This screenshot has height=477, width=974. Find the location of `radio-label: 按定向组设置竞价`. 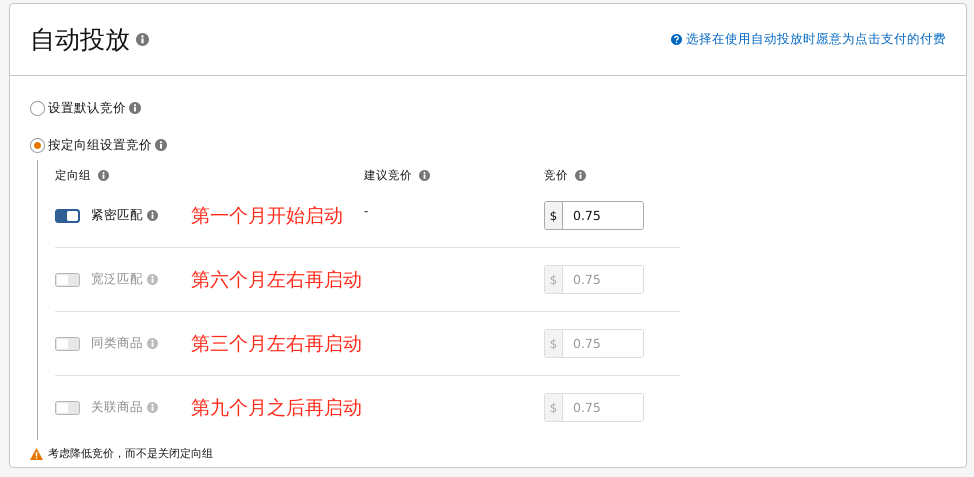

radio-label: 按定向组设置竞价 is located at coordinates (100, 145).